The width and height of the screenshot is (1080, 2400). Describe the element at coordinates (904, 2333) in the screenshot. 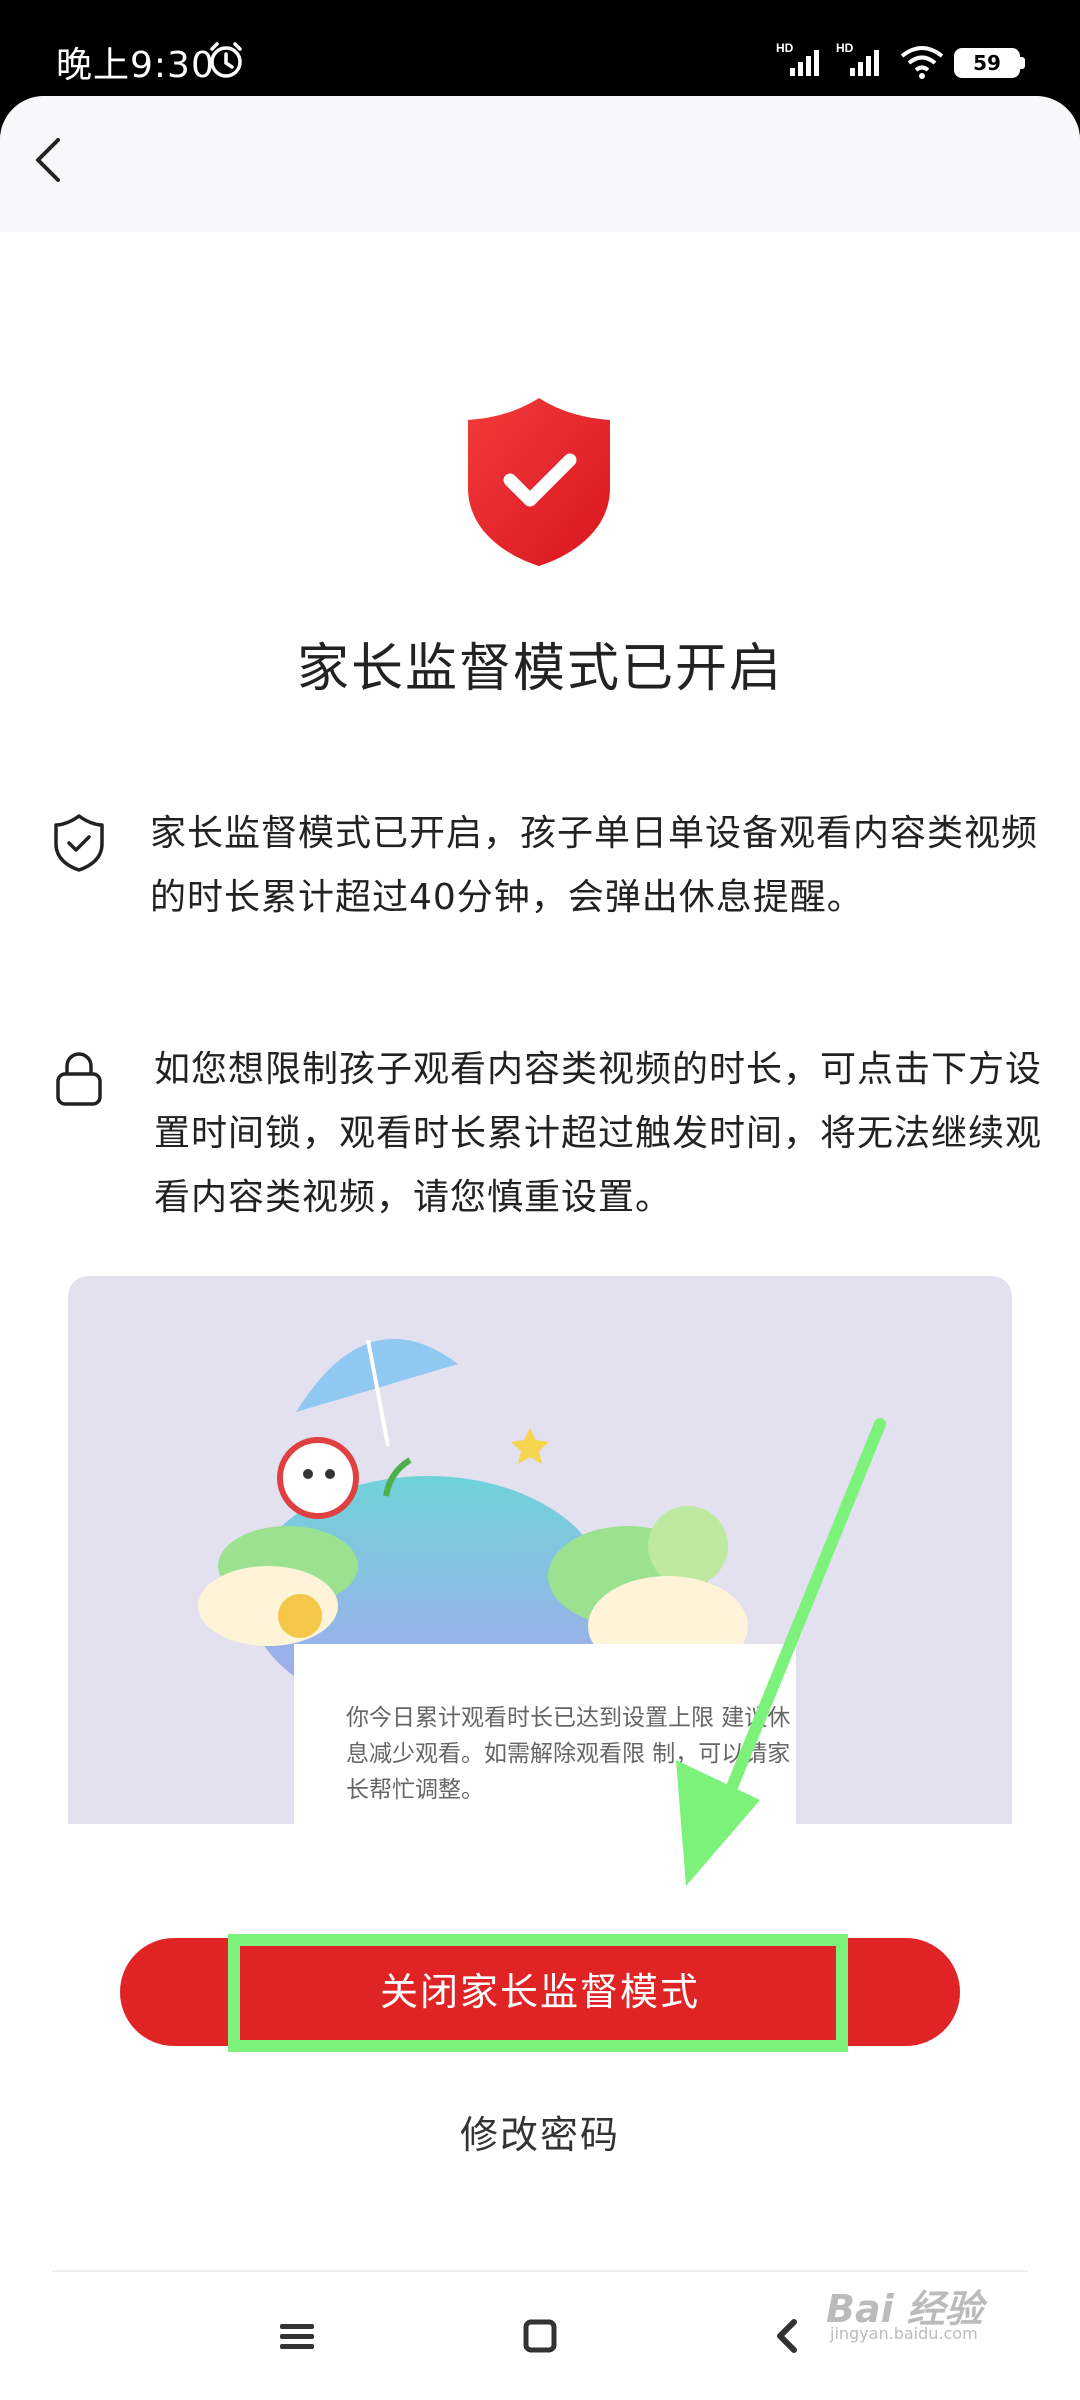

I see `watermark-subtext: jingyan.baidu.com` at that location.